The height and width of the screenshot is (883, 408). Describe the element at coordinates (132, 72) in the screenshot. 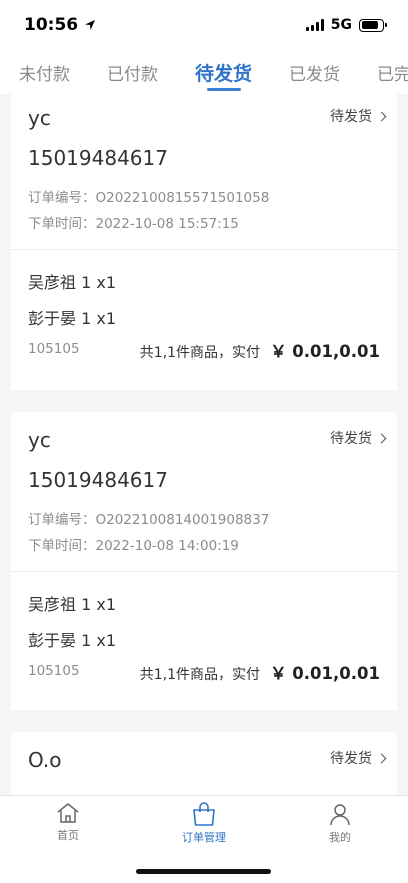

I see `tab-paid: 已付款` at that location.